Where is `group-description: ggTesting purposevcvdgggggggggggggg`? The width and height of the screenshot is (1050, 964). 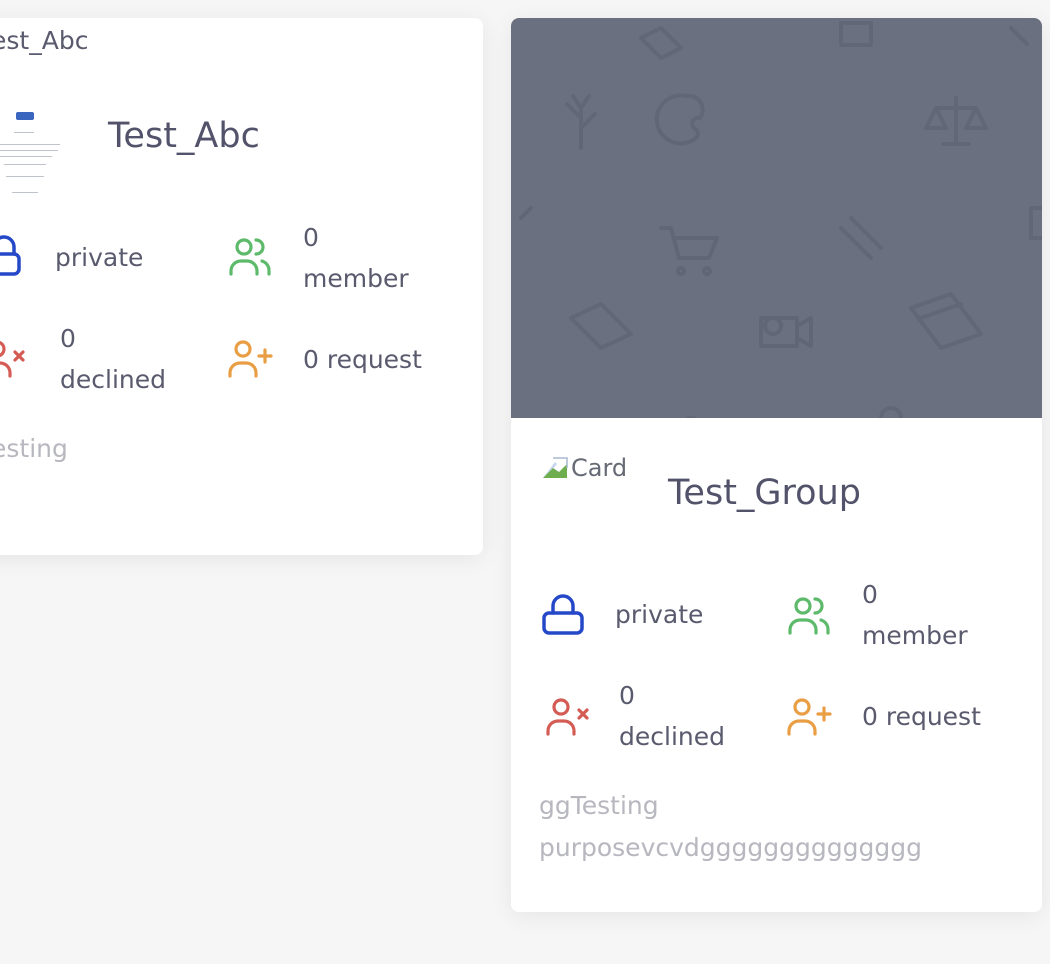 group-description: ggTesting purposevcvdgggggggggggggg is located at coordinates (730, 826).